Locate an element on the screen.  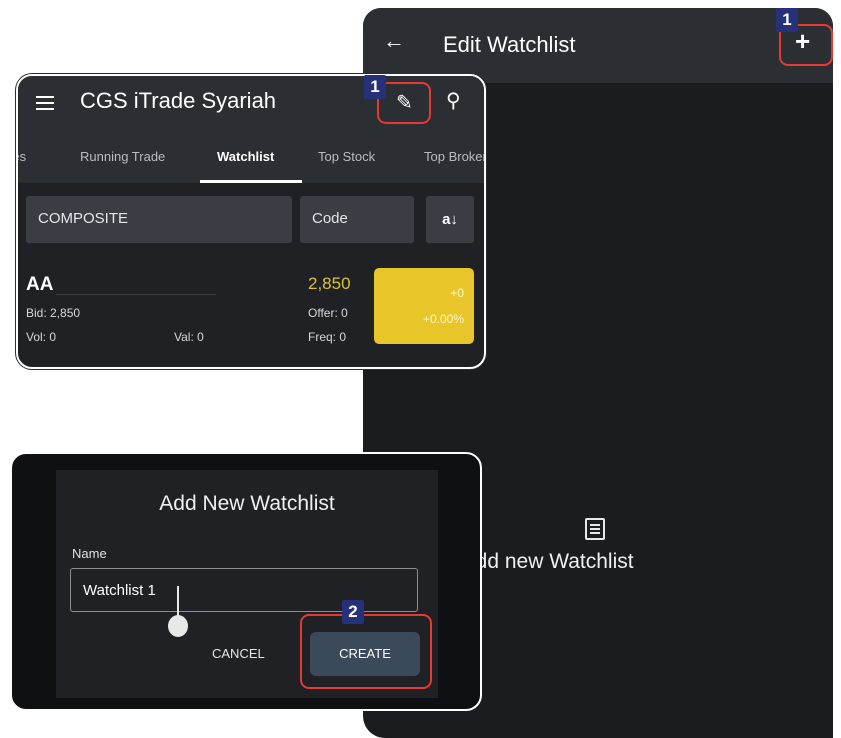
cancel-button: CANCEL is located at coordinates (238, 653).